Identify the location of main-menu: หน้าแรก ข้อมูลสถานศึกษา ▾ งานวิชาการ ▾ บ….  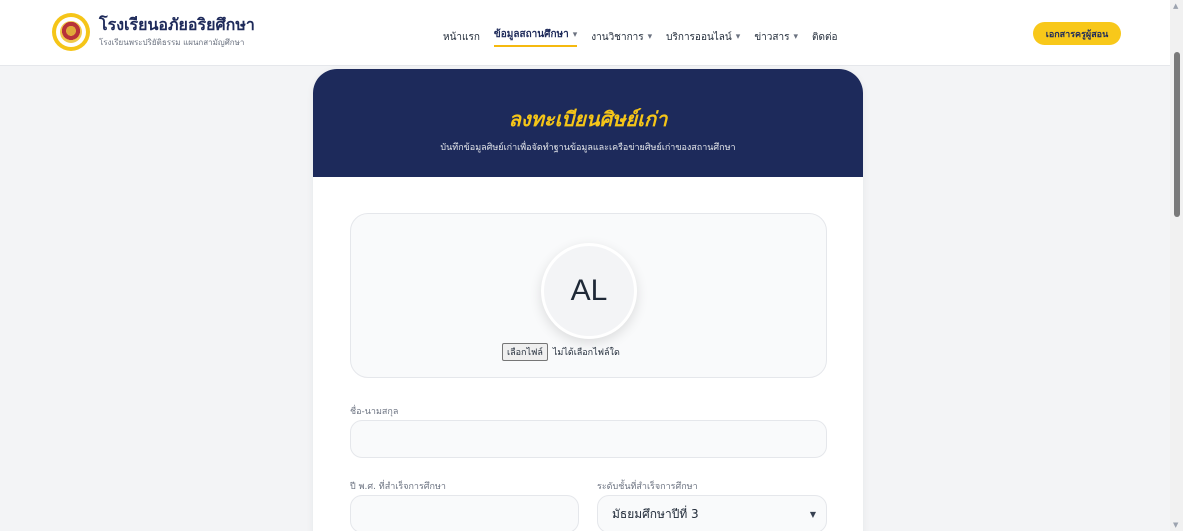
(647, 37).